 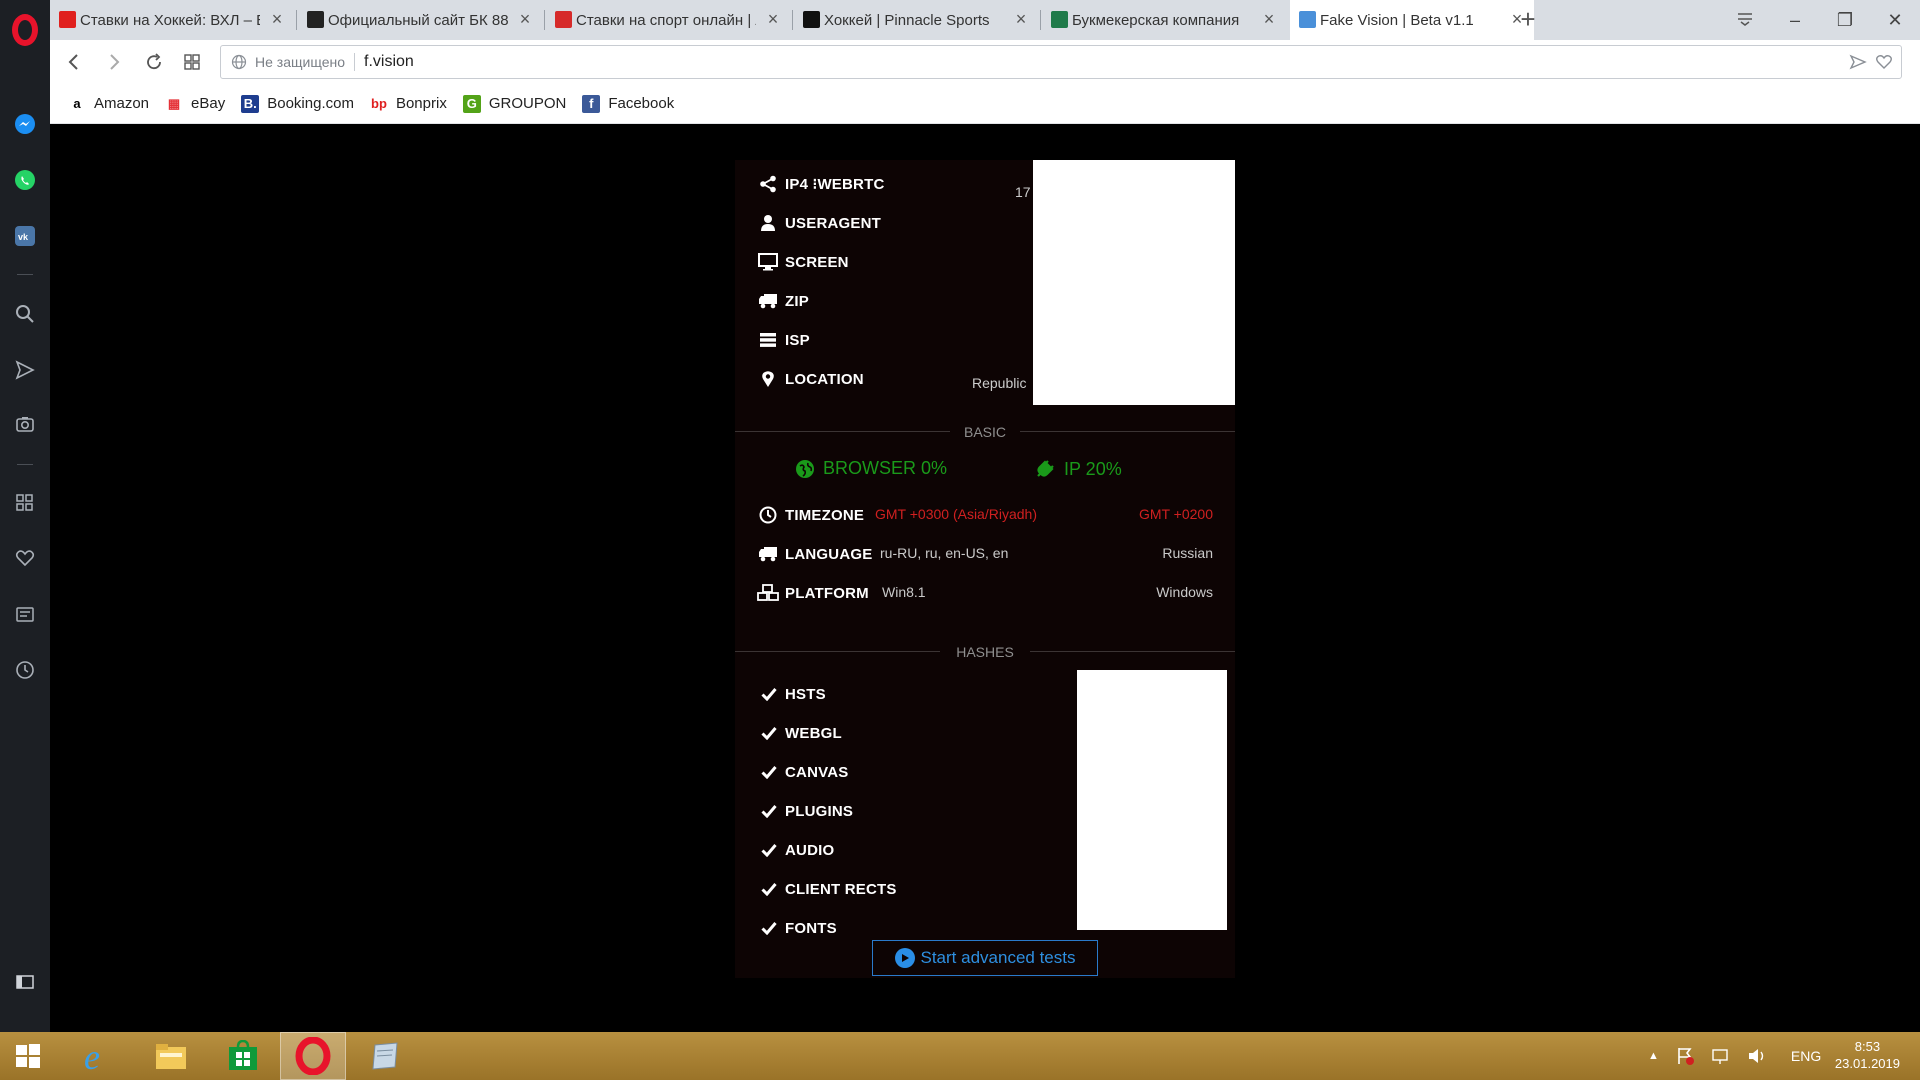 What do you see at coordinates (916, 20) in the screenshot?
I see `tab-3: Хоккей | Pinnacle Sports ×` at bounding box center [916, 20].